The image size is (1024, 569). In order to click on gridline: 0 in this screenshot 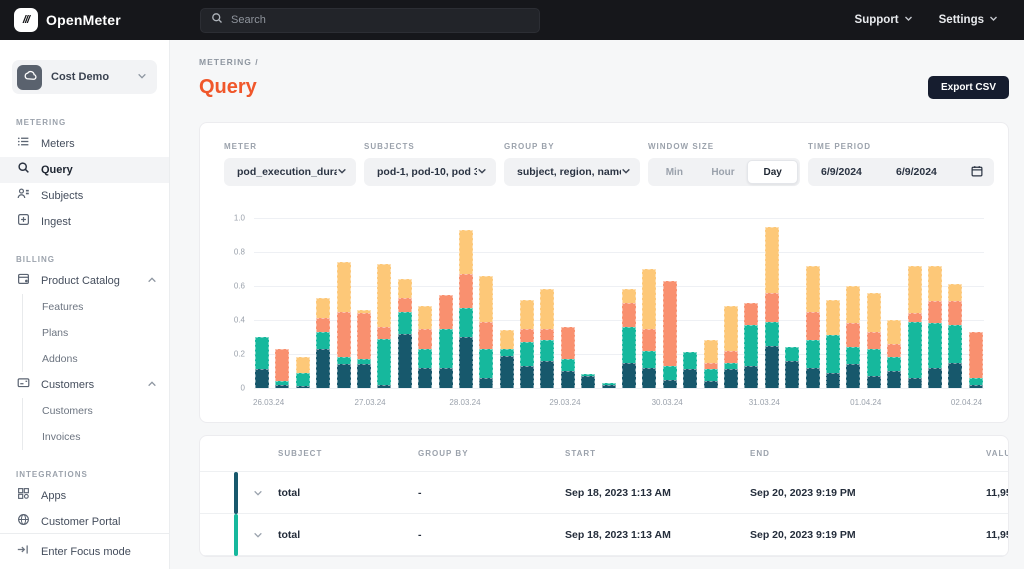, I will do `click(612, 388)`.